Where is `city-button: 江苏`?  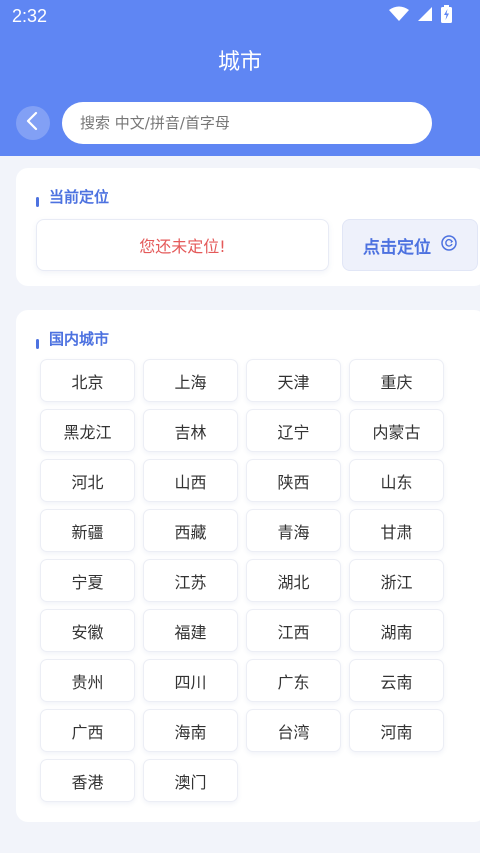
city-button: 江苏 is located at coordinates (190, 580).